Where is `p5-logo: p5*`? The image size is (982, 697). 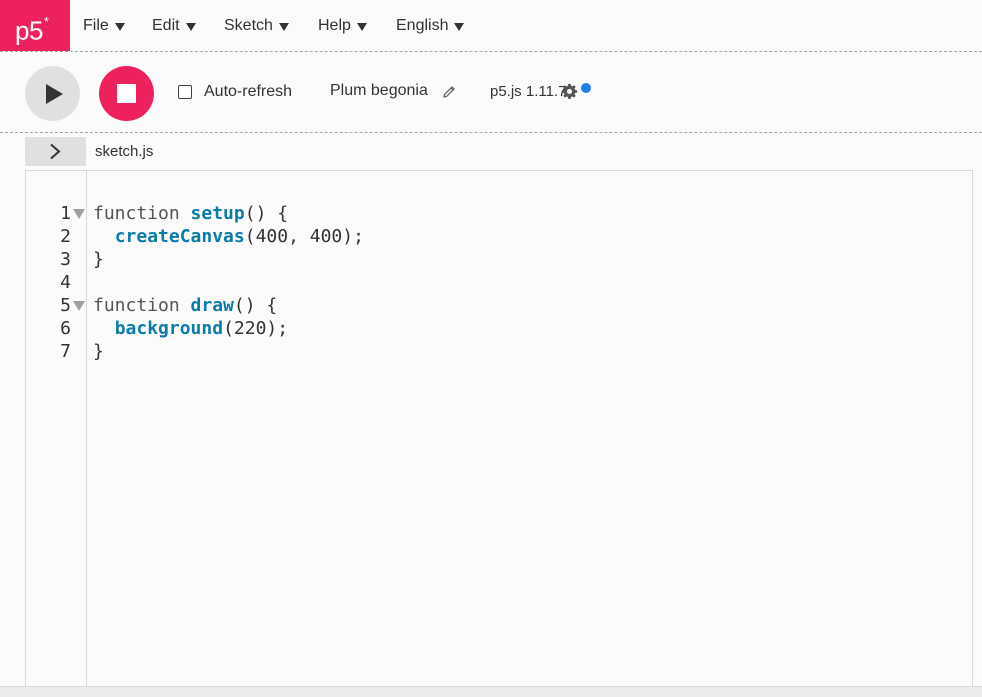
p5-logo: p5* is located at coordinates (35, 25).